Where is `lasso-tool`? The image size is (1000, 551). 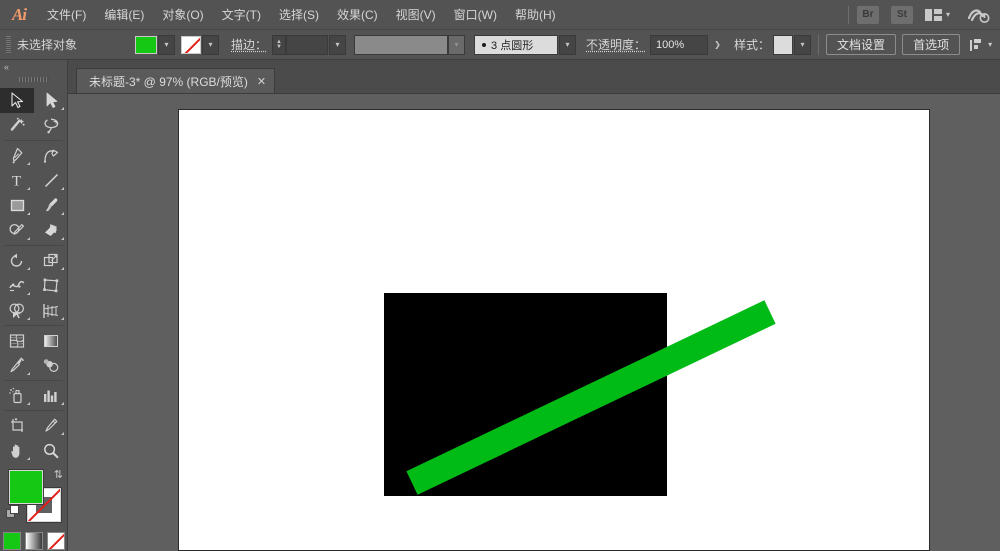
lasso-tool is located at coordinates (51, 125).